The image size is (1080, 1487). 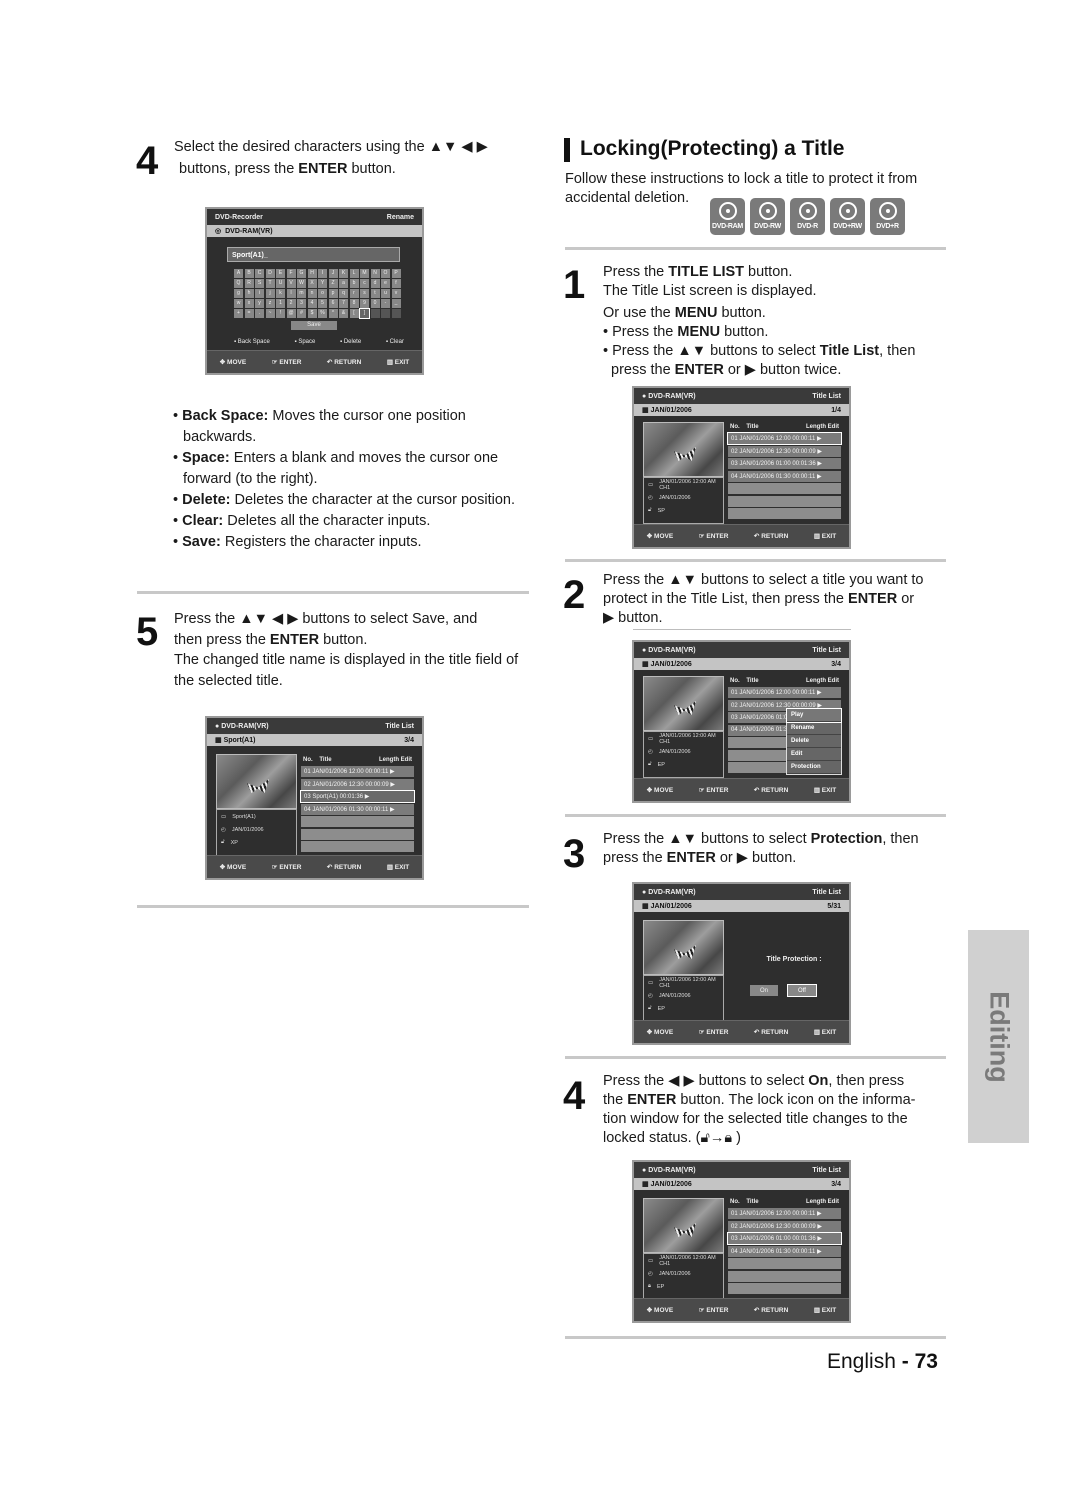 What do you see at coordinates (312, 303) in the screenshot?
I see `keyboard-key: 4` at bounding box center [312, 303].